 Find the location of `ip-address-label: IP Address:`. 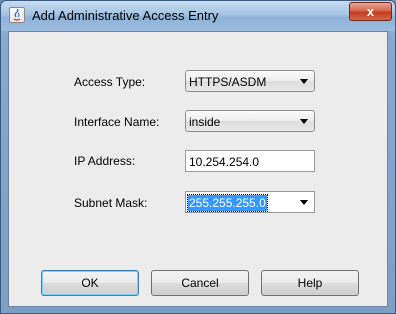

ip-address-label: IP Address: is located at coordinates (105, 161).